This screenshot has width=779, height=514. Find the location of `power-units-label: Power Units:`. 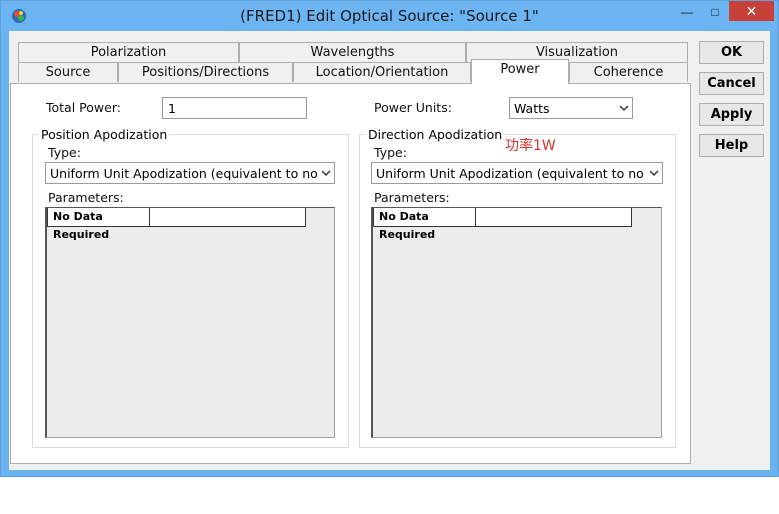

power-units-label: Power Units: is located at coordinates (413, 107).